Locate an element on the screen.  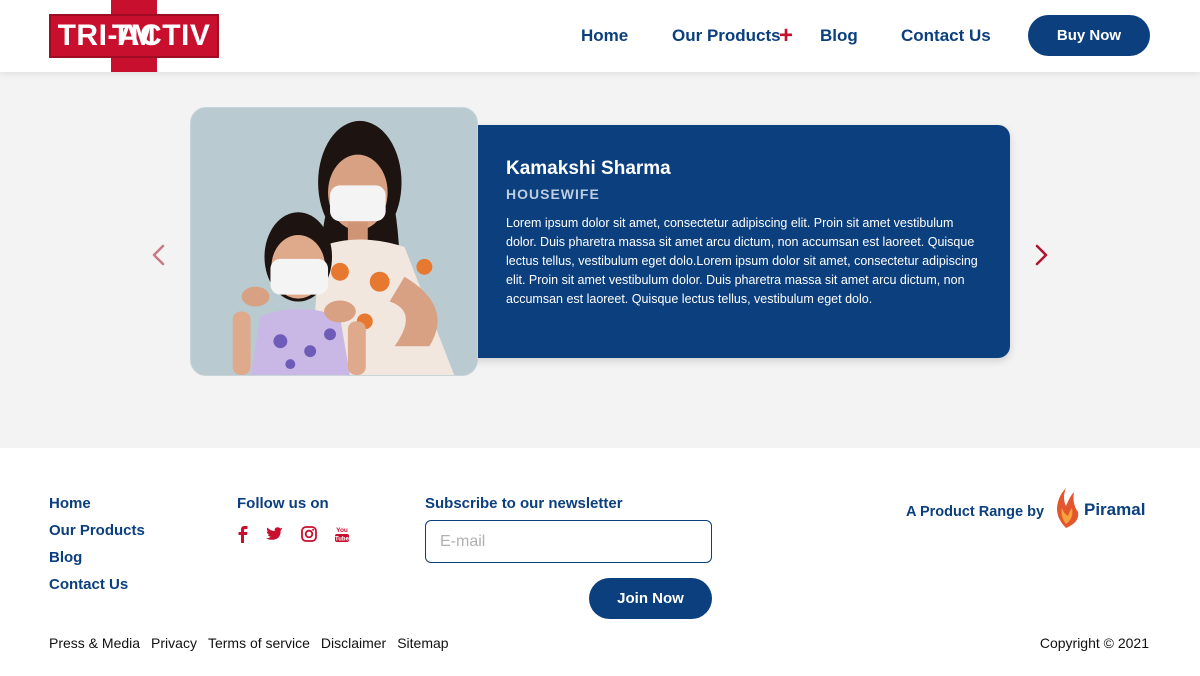
footer-link-blog: Blog is located at coordinates (65, 557).